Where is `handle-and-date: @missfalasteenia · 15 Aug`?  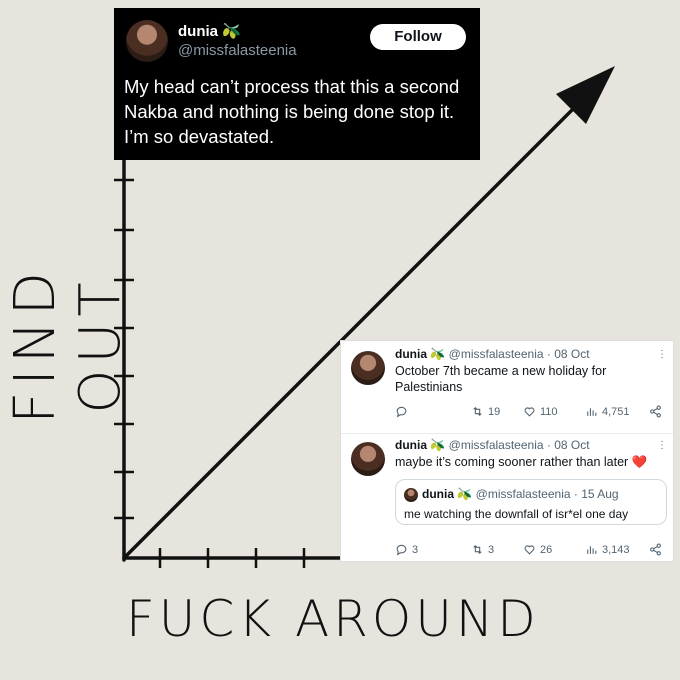
handle-and-date: @missfalasteenia · 15 Aug is located at coordinates (547, 494).